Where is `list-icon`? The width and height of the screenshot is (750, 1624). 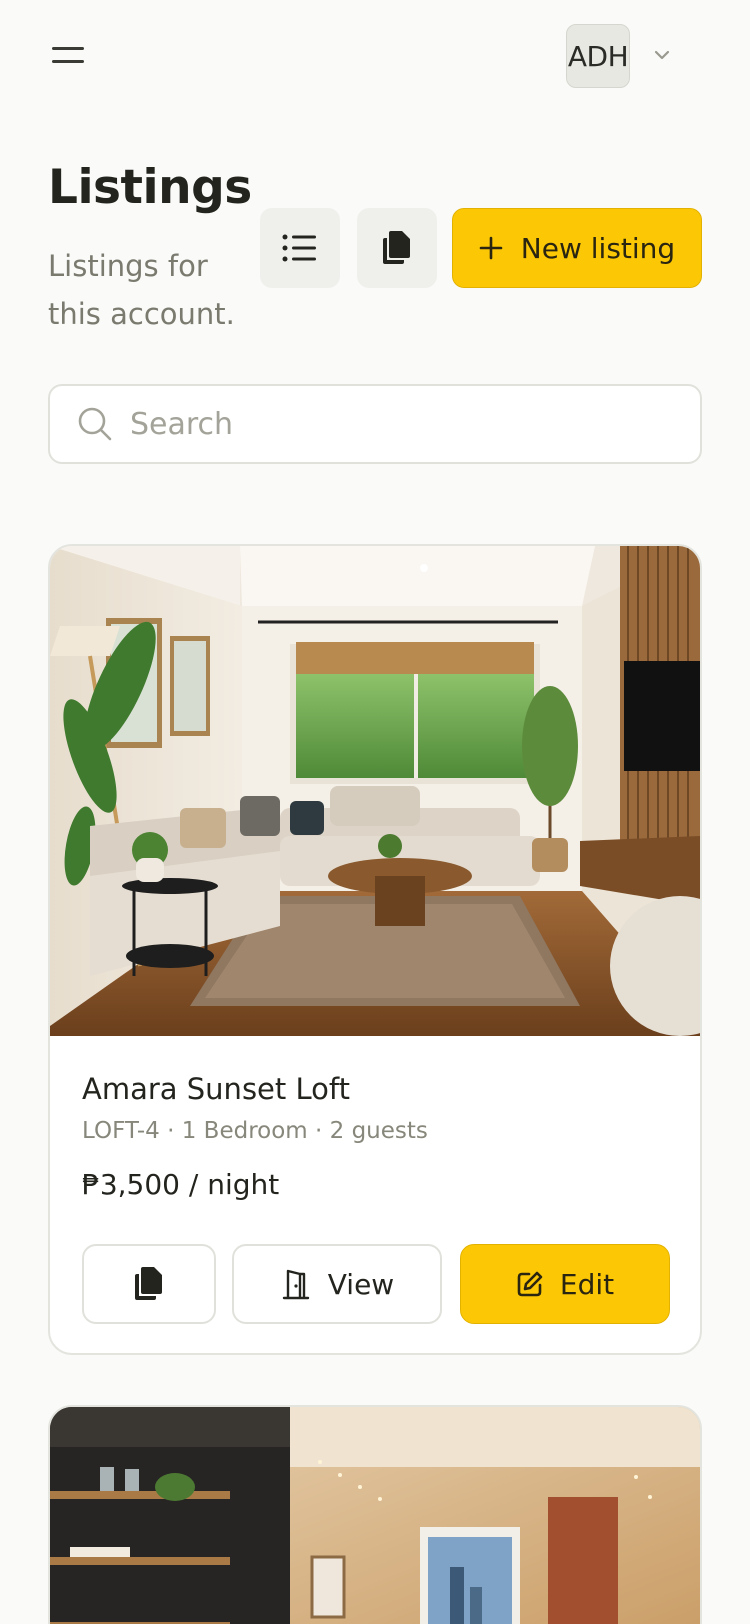
list-icon is located at coordinates (299, 248).